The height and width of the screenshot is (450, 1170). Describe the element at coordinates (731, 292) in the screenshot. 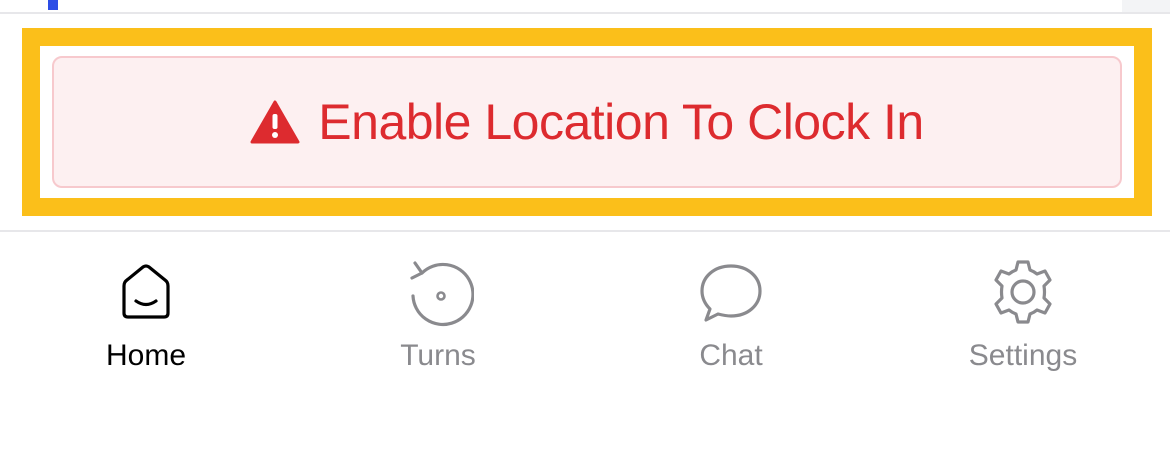

I see `chat-bubble-icon` at that location.